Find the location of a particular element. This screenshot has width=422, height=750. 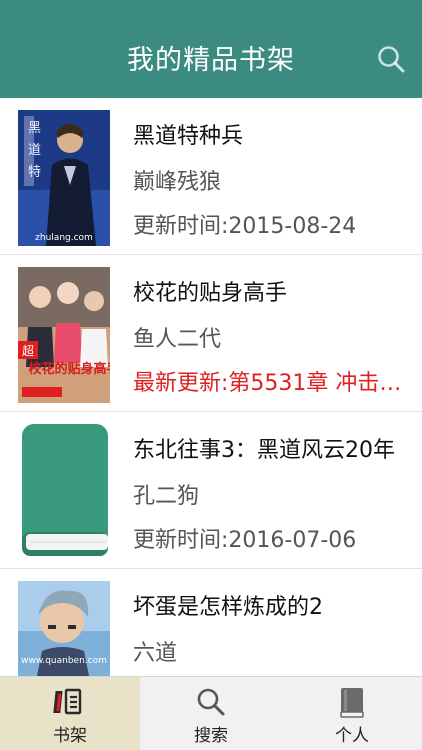

book-author: 鱼人二代 is located at coordinates (177, 339).